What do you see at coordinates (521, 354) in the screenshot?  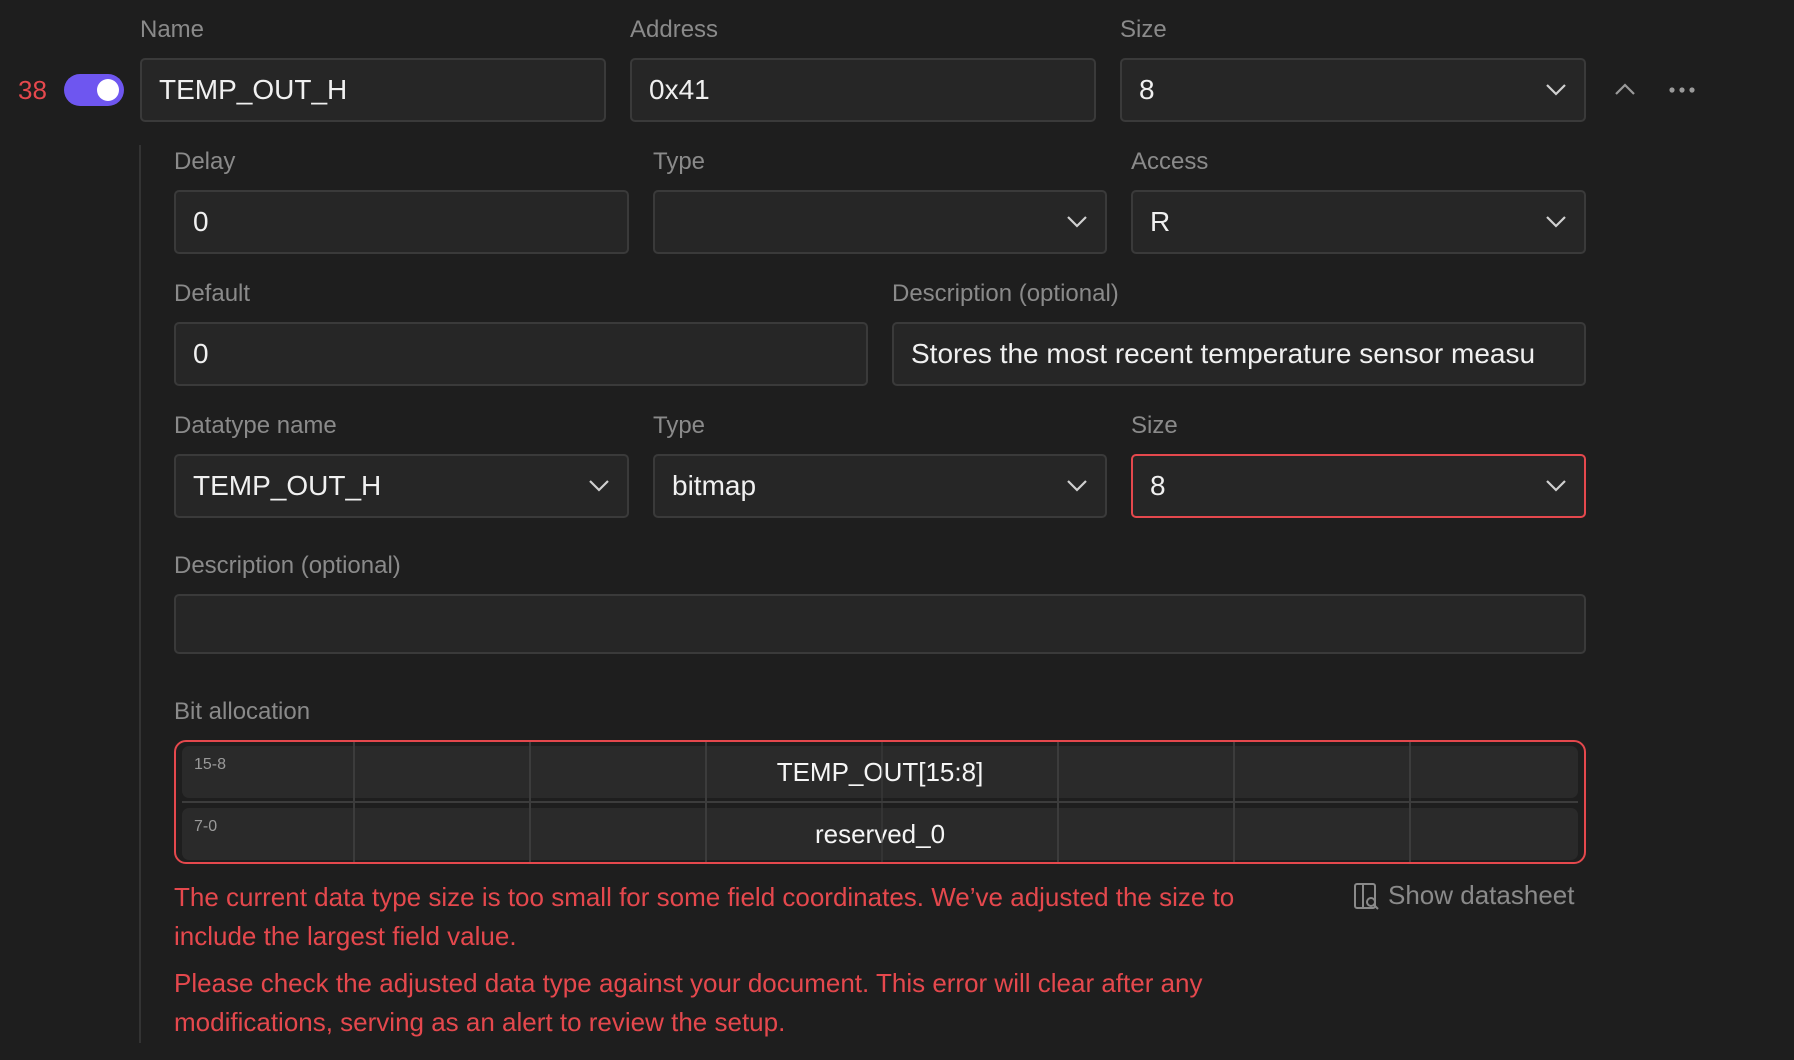 I see `default-input: 0` at bounding box center [521, 354].